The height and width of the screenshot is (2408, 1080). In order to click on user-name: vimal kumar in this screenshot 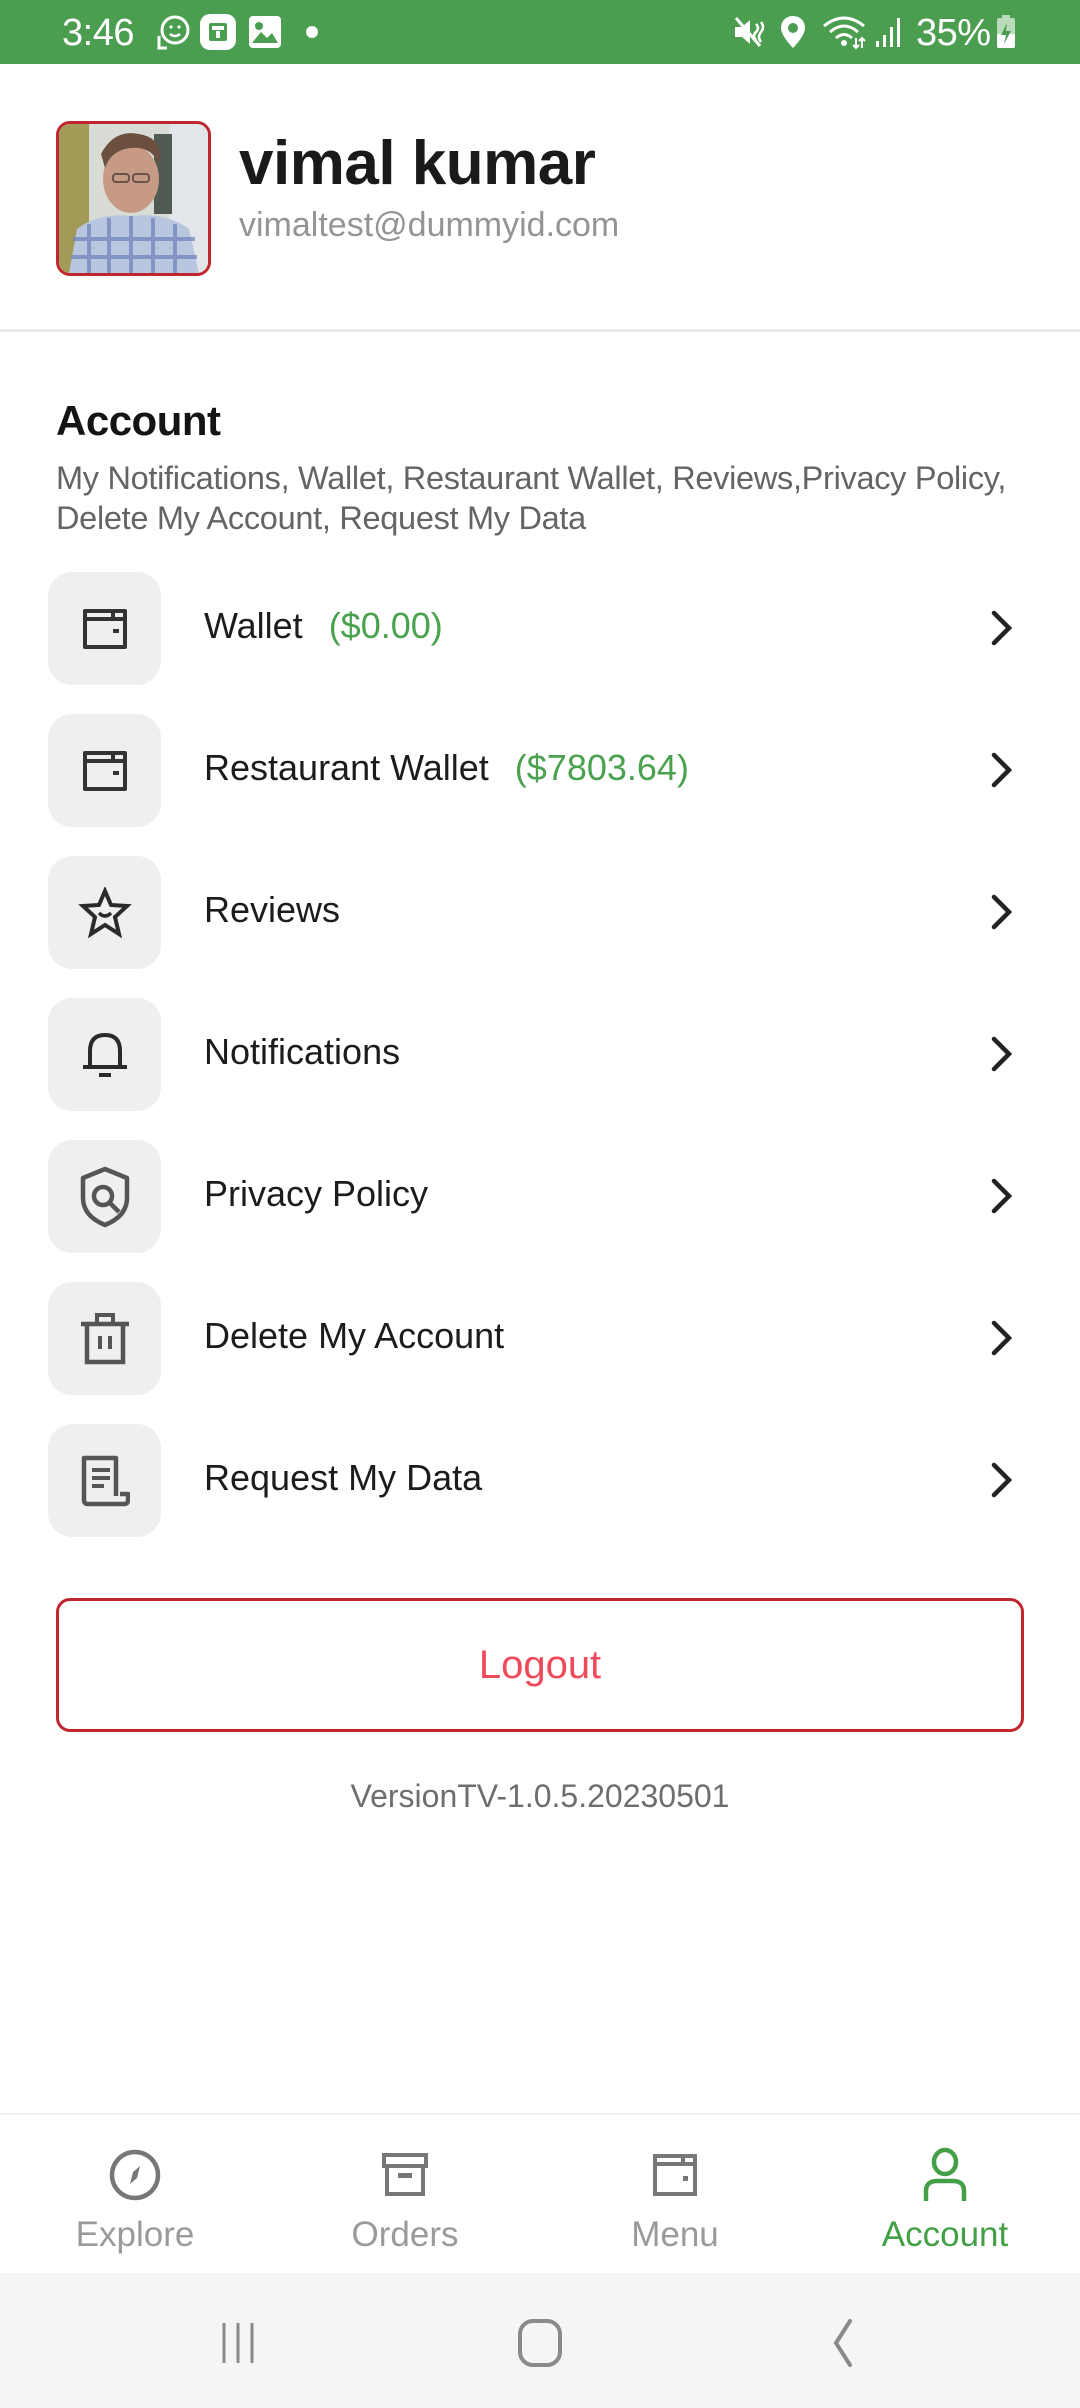, I will do `click(417, 163)`.